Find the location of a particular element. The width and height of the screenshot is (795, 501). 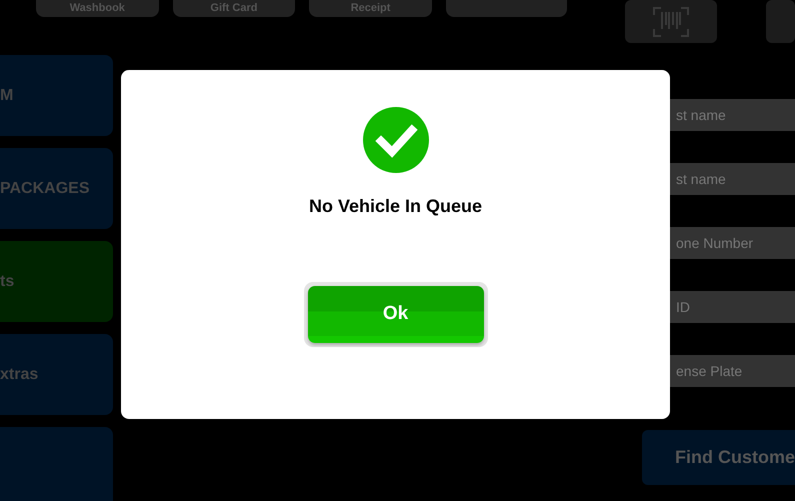

menu-tile: PACKAGES is located at coordinates (56, 188).